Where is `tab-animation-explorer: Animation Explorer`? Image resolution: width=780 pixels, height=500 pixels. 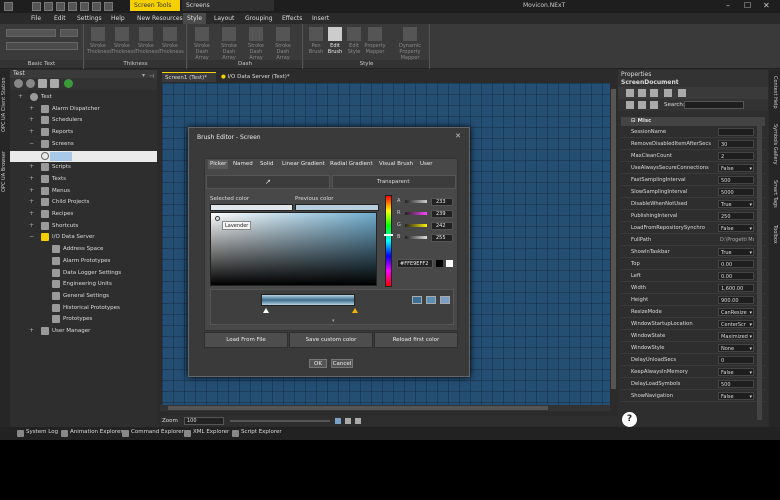 tab-animation-explorer: Animation Explorer is located at coordinates (91, 433).